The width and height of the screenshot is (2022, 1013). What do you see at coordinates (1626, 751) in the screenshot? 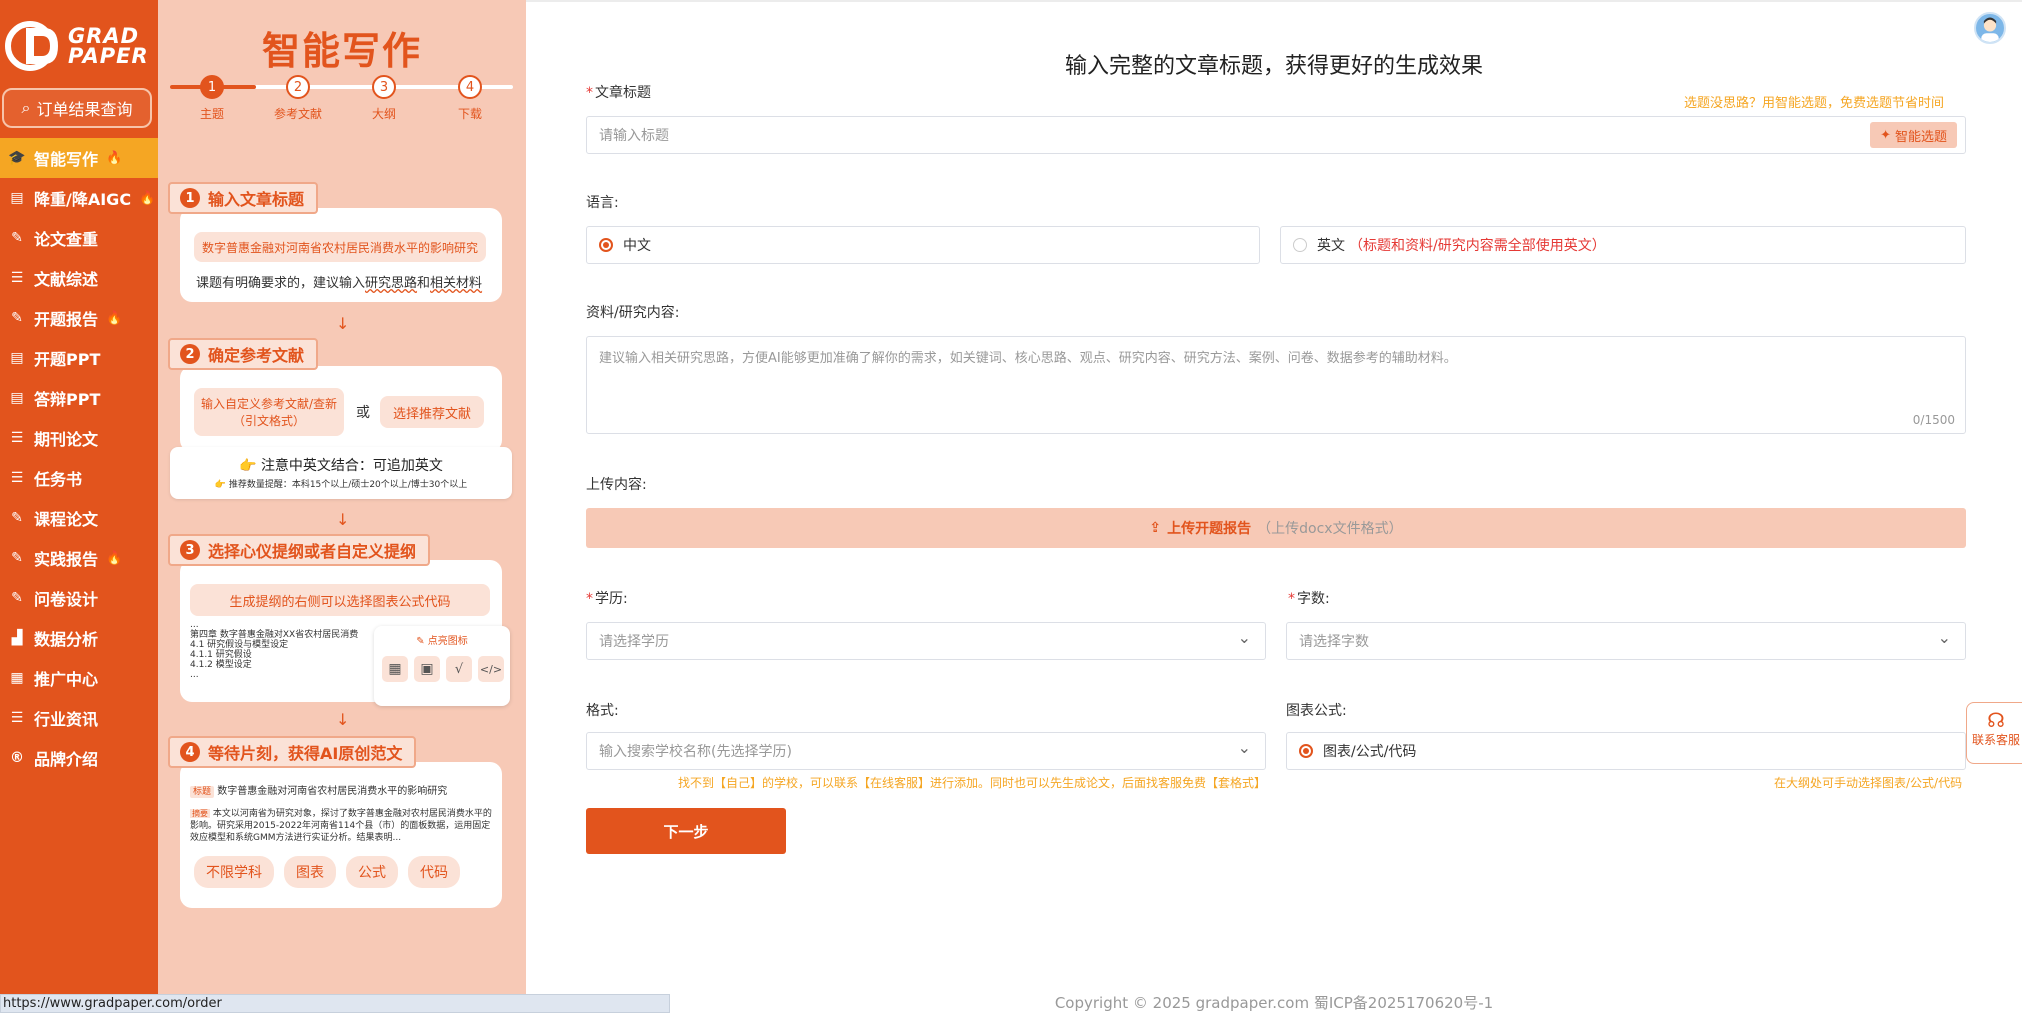
I see `chart-formula-option: 图表/公式/代码` at bounding box center [1626, 751].